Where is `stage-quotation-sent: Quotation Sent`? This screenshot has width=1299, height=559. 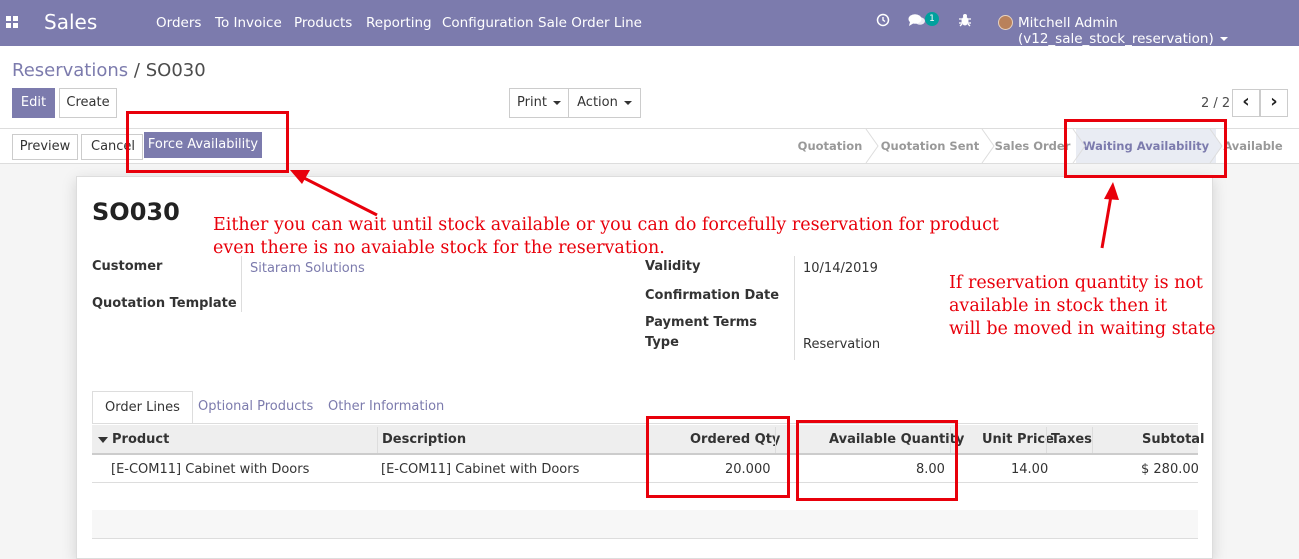 stage-quotation-sent: Quotation Sent is located at coordinates (930, 146).